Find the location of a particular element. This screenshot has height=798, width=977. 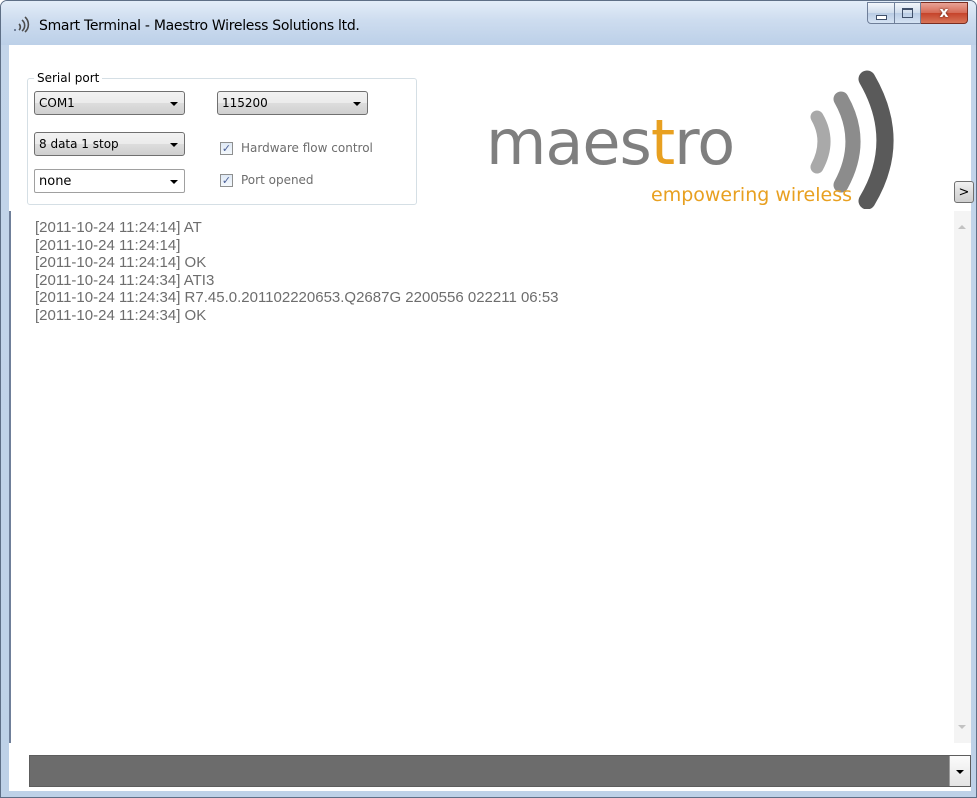

close-button: x is located at coordinates (944, 13).